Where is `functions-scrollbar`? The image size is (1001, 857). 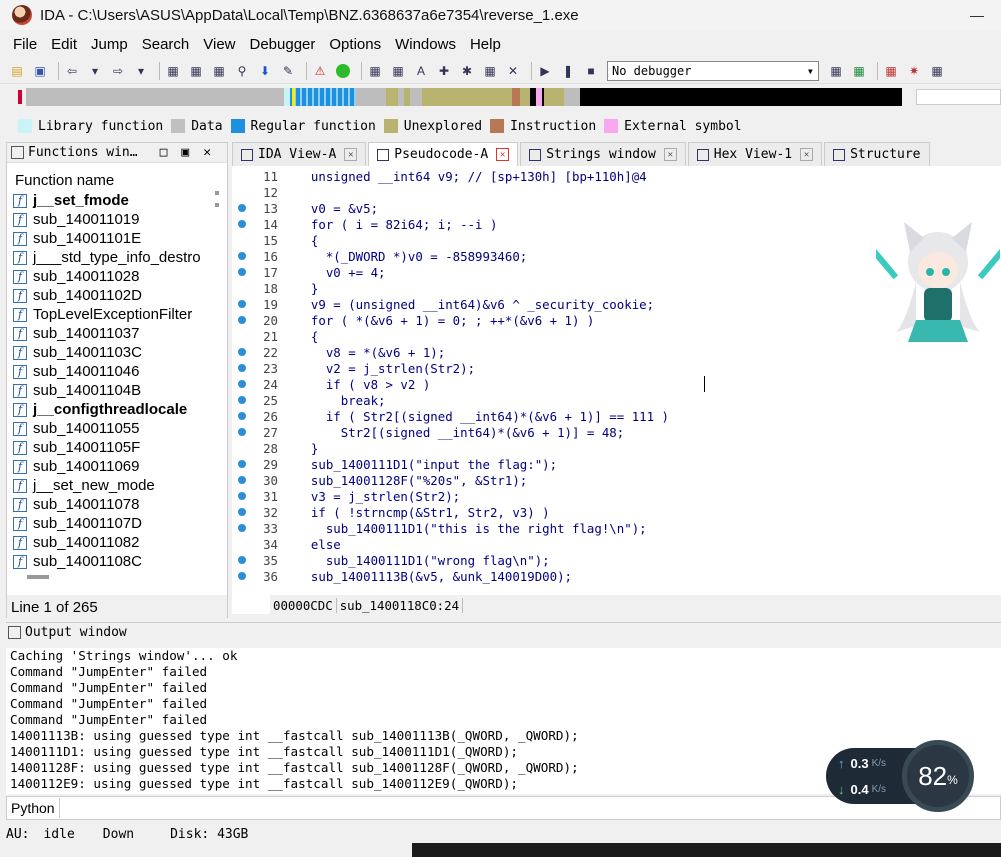 functions-scrollbar is located at coordinates (220, 391).